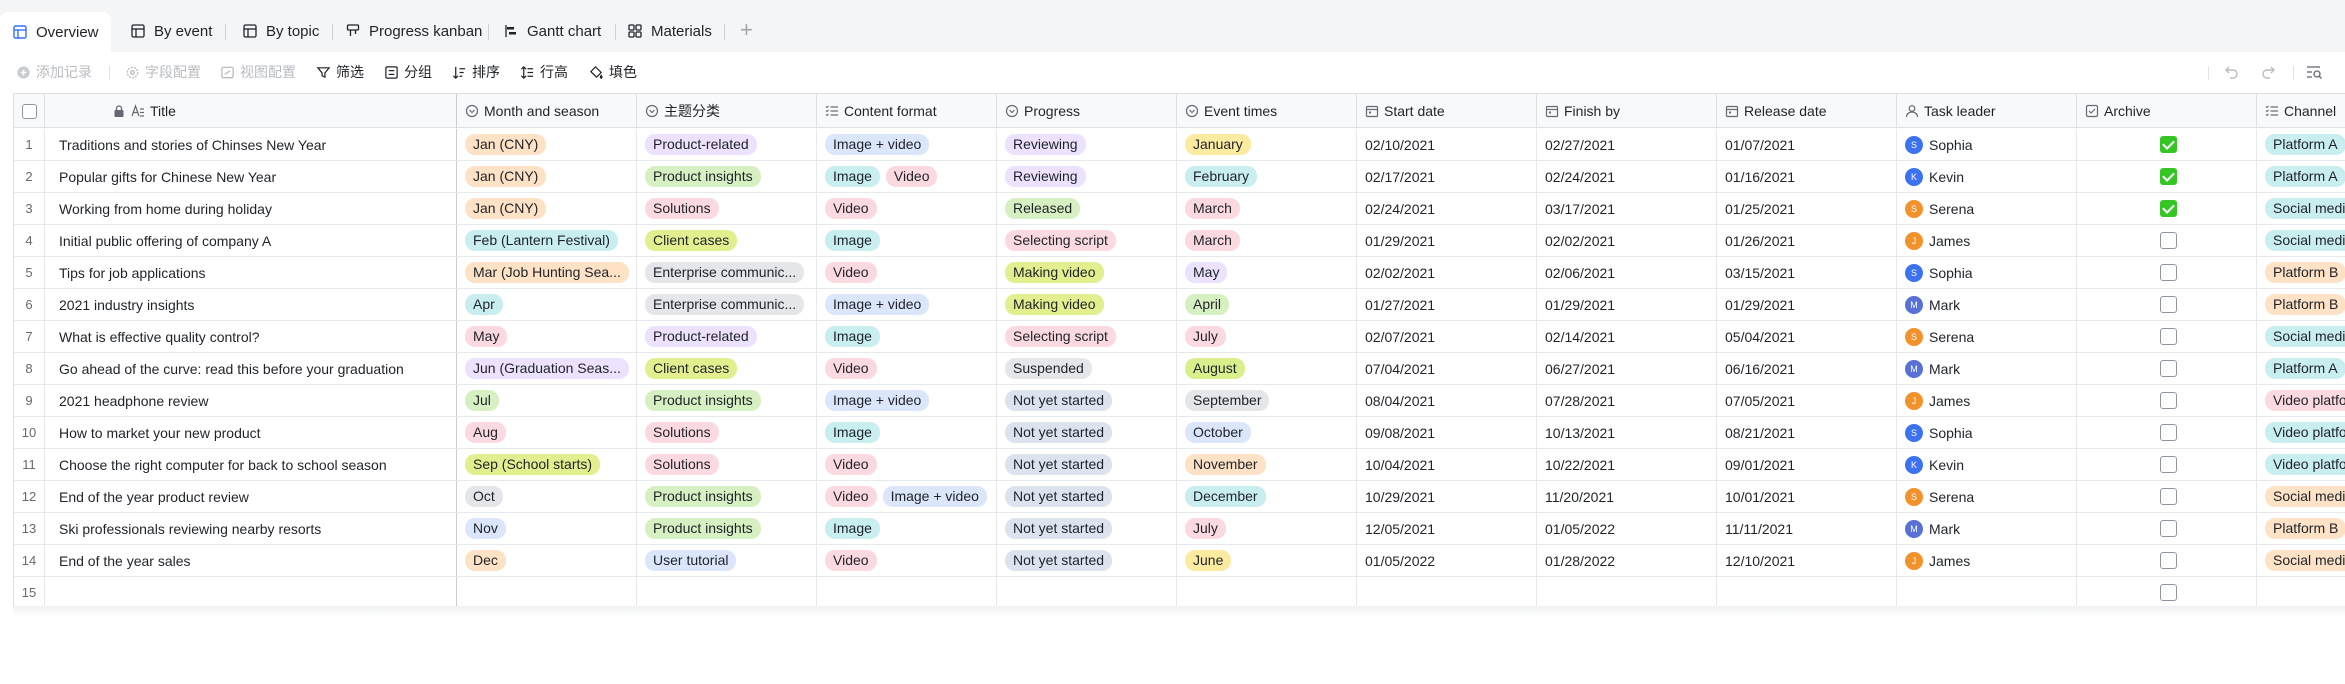  What do you see at coordinates (1267, 272) in the screenshot?
I see `event-cell: May` at bounding box center [1267, 272].